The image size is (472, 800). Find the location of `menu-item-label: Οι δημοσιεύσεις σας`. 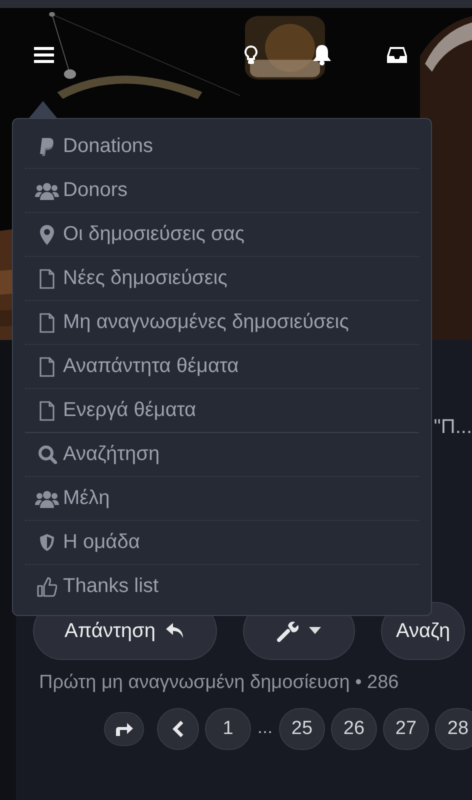

menu-item-label: Οι δημοσιεύσεις σας is located at coordinates (154, 234).